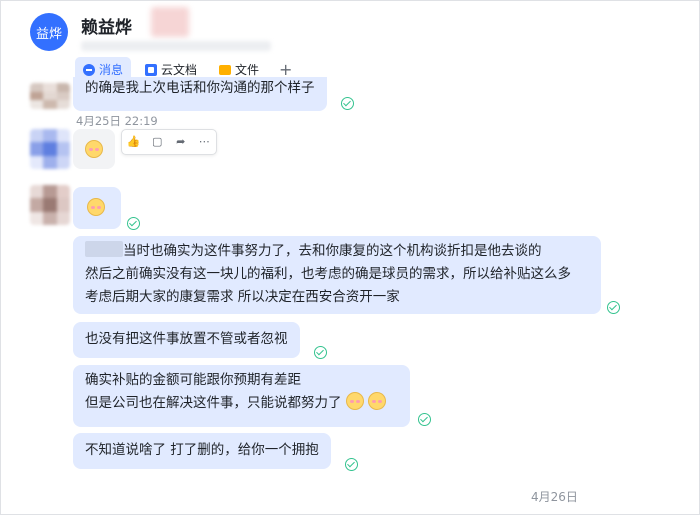  Describe the element at coordinates (111, 70) in the screenshot. I see `tab-label: 消息` at that location.